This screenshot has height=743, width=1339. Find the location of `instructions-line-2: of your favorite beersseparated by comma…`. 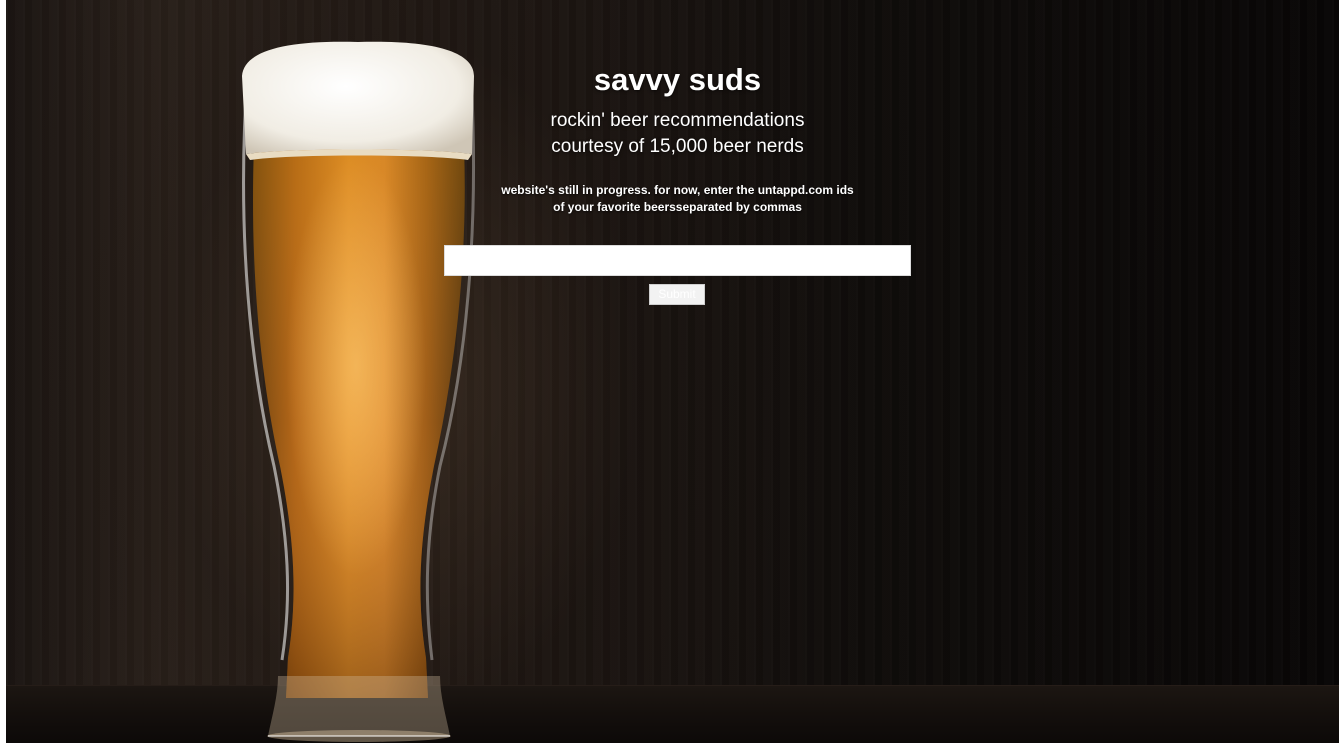

instructions-line-2: of your favorite beersseparated by comma… is located at coordinates (677, 207).